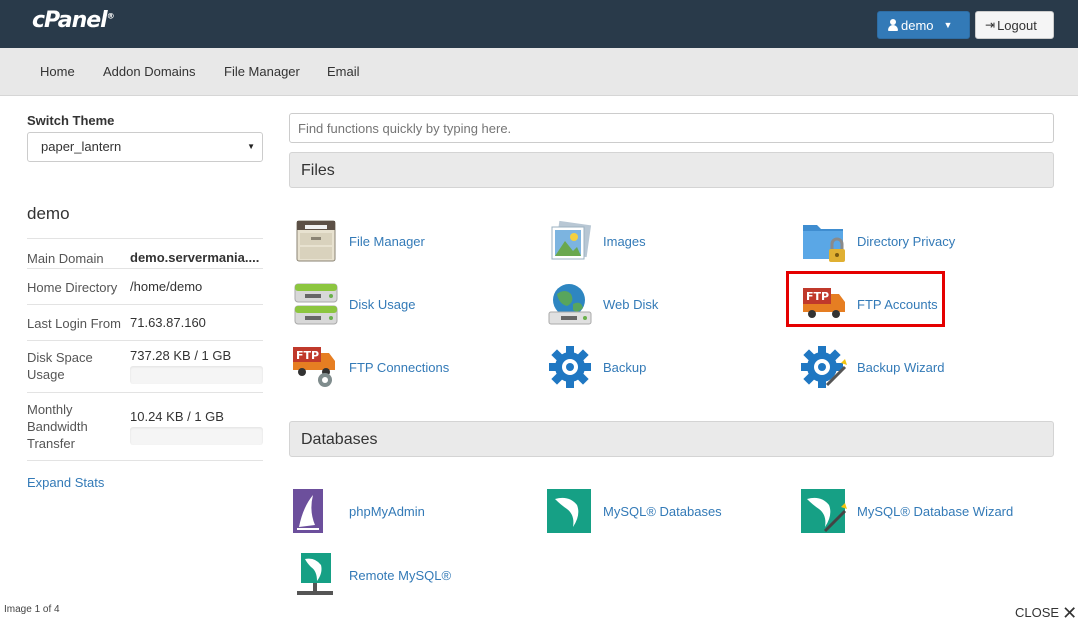 Image resolution: width=1078 pixels, height=630 pixels. Describe the element at coordinates (316, 511) in the screenshot. I see `phpmyadmin-icon` at that location.